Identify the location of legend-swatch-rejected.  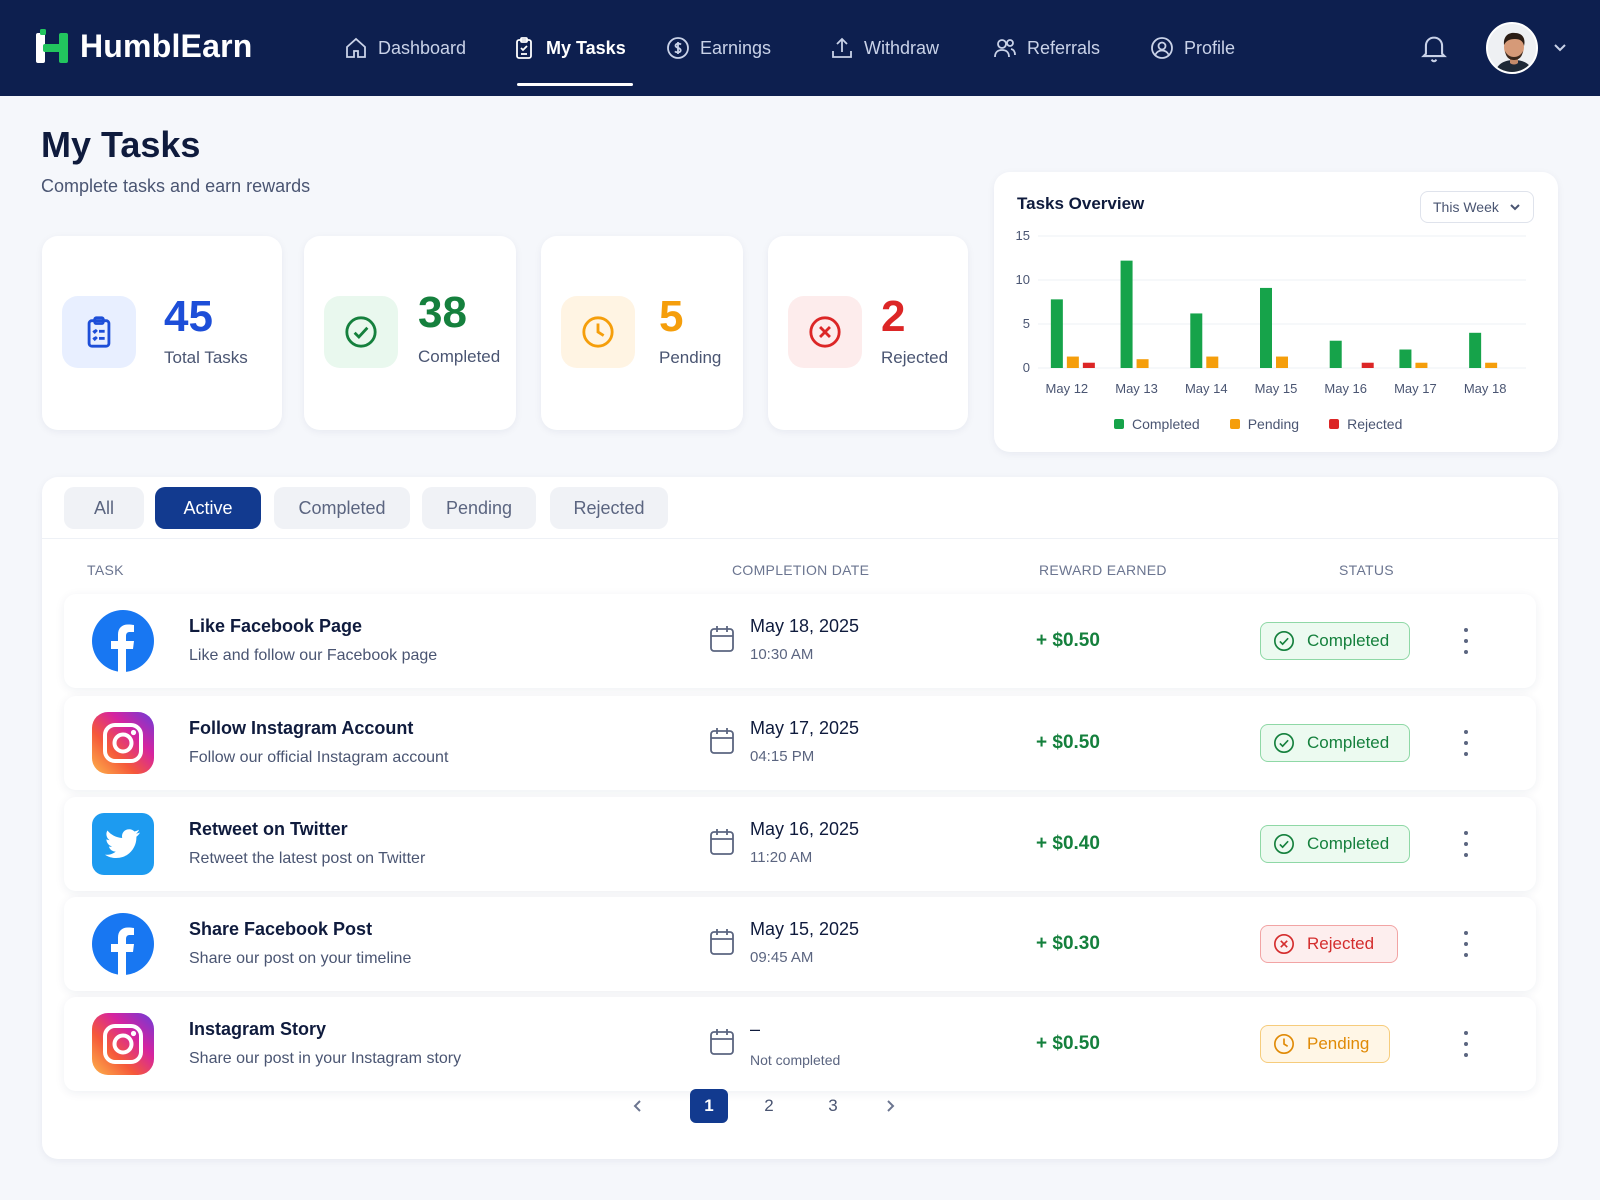
(1334, 424).